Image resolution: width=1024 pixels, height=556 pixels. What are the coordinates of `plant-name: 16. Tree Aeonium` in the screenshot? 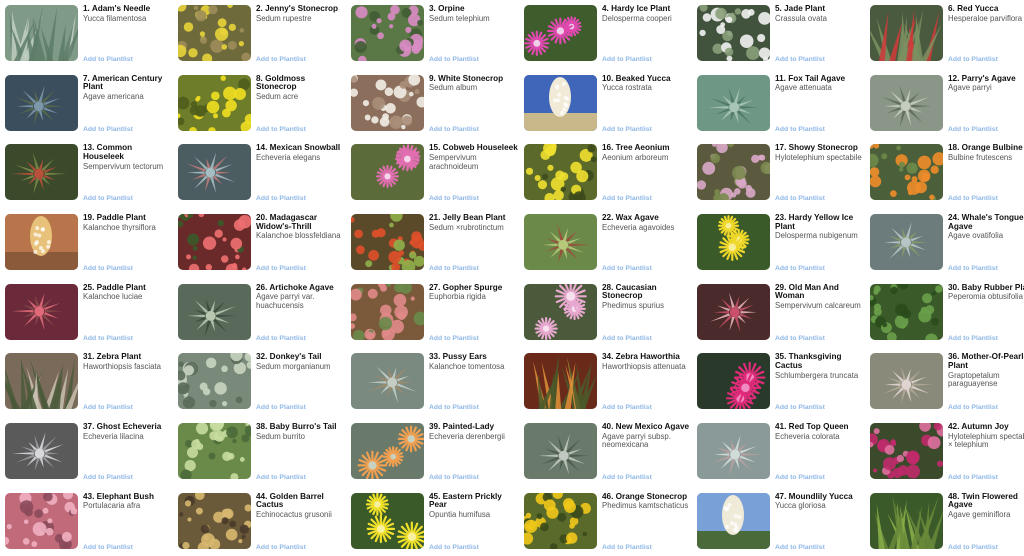 It's located at (646, 148).